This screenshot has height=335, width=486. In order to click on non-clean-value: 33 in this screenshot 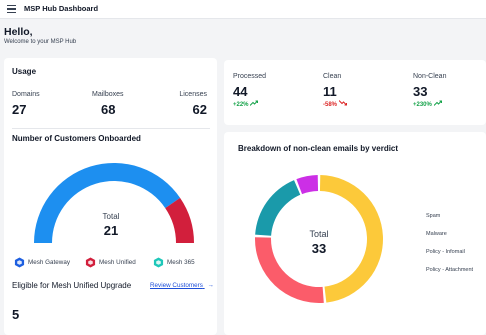, I will do `click(420, 91)`.